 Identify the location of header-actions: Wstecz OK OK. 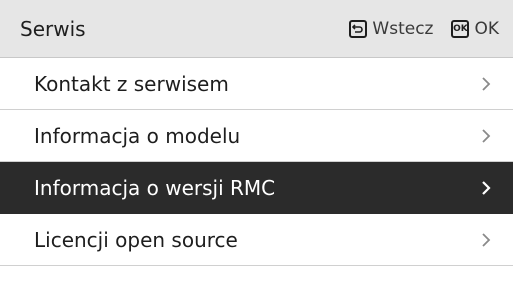
(424, 29).